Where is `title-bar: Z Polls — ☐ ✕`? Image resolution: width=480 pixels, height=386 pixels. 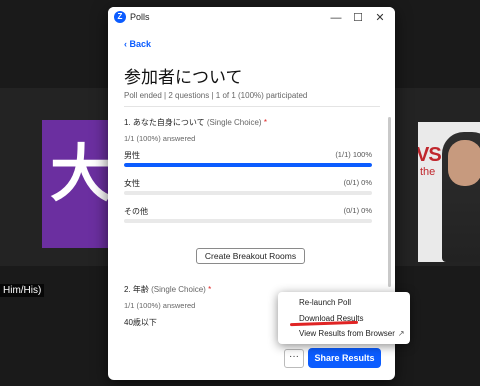 title-bar: Z Polls — ☐ ✕ is located at coordinates (251, 18).